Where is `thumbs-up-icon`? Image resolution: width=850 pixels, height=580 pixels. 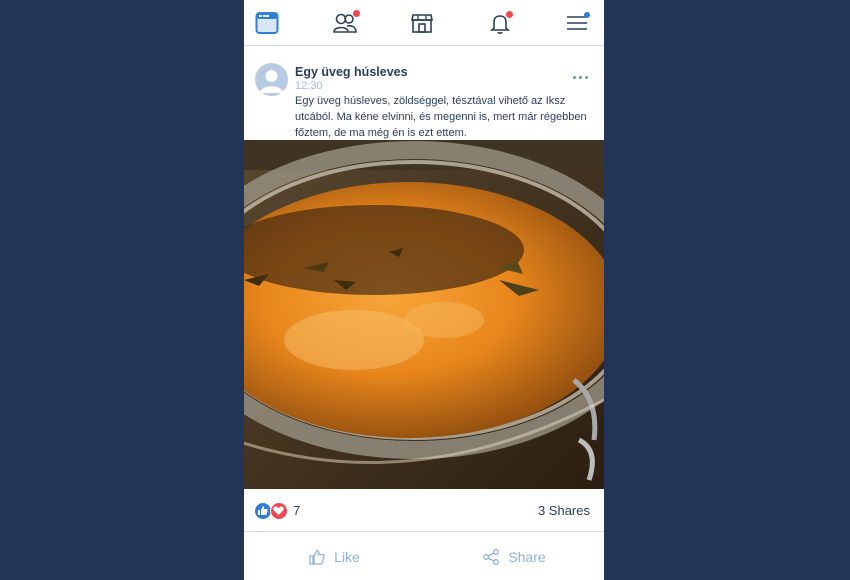
thumbs-up-icon is located at coordinates (317, 557).